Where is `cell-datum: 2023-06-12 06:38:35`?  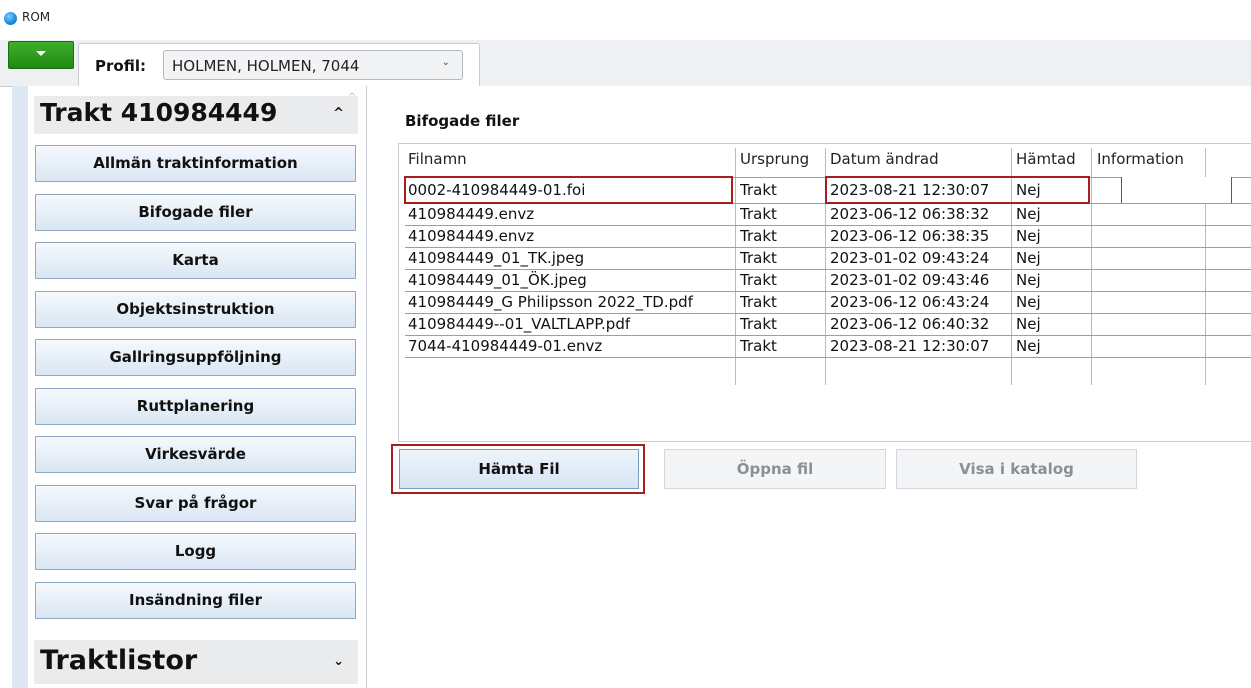
cell-datum: 2023-06-12 06:38:35 is located at coordinates (910, 236).